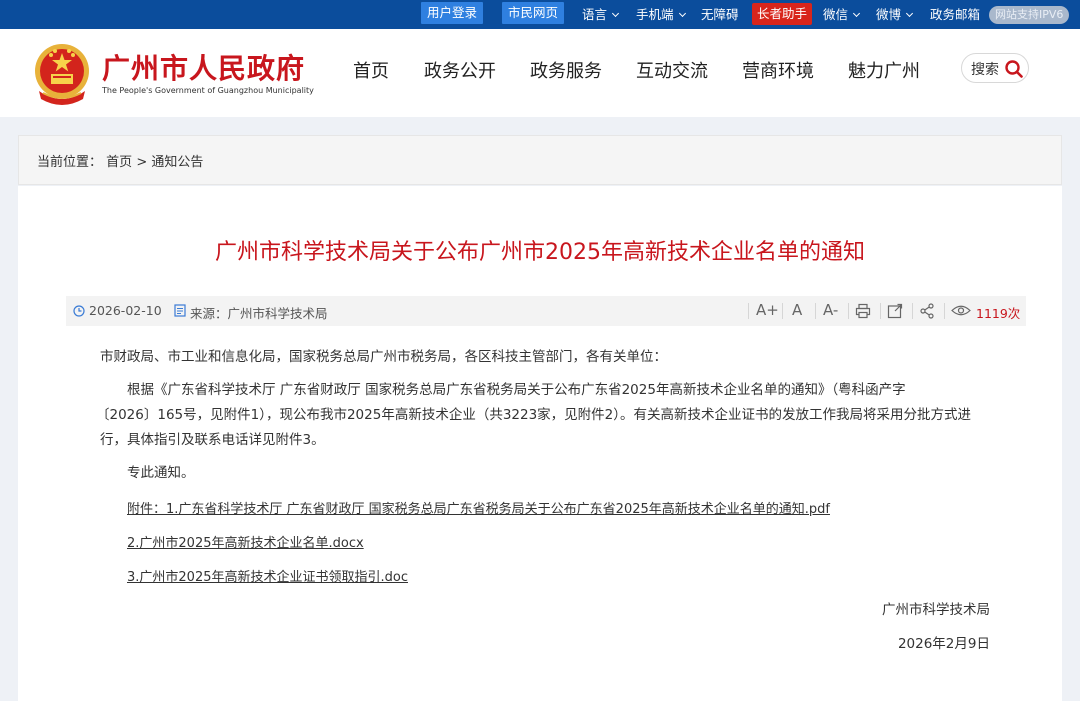 The height and width of the screenshot is (701, 1080). Describe the element at coordinates (79, 311) in the screenshot. I see `clock-icon` at that location.